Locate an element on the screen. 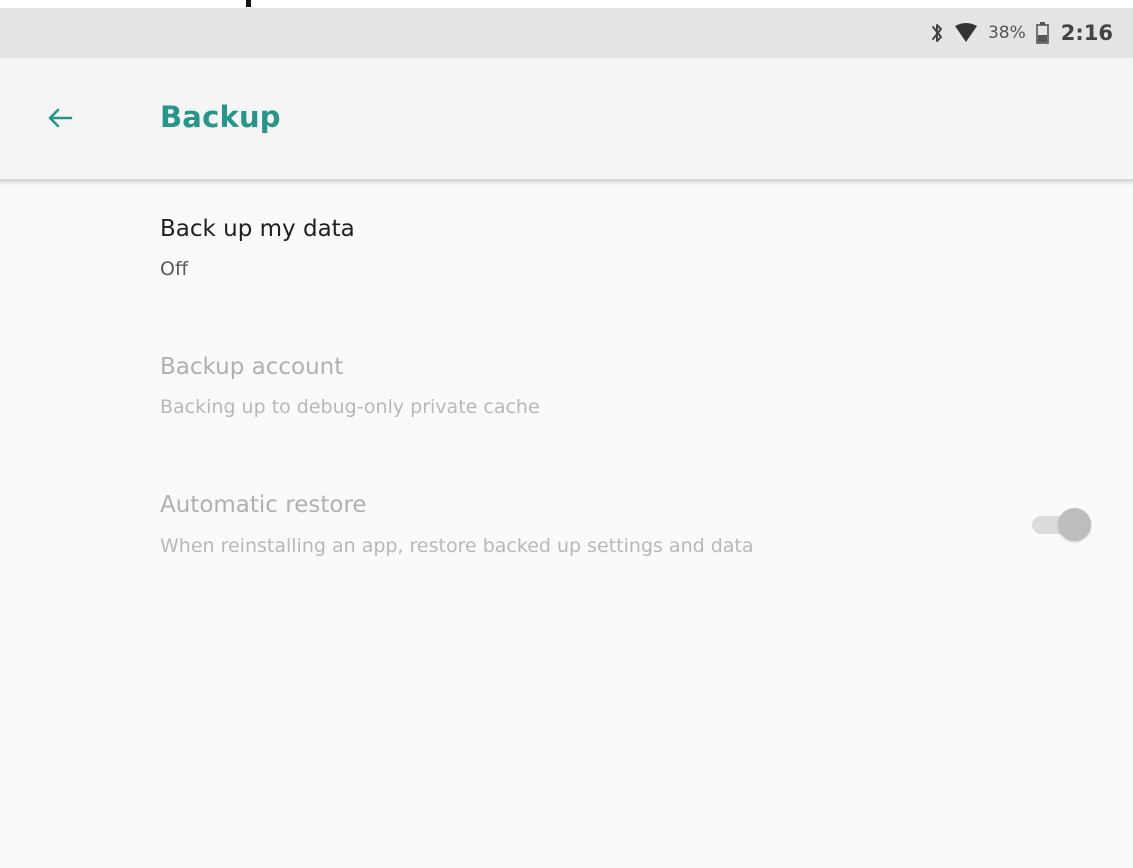  automatic-restore-toggle is located at coordinates (1061, 524).